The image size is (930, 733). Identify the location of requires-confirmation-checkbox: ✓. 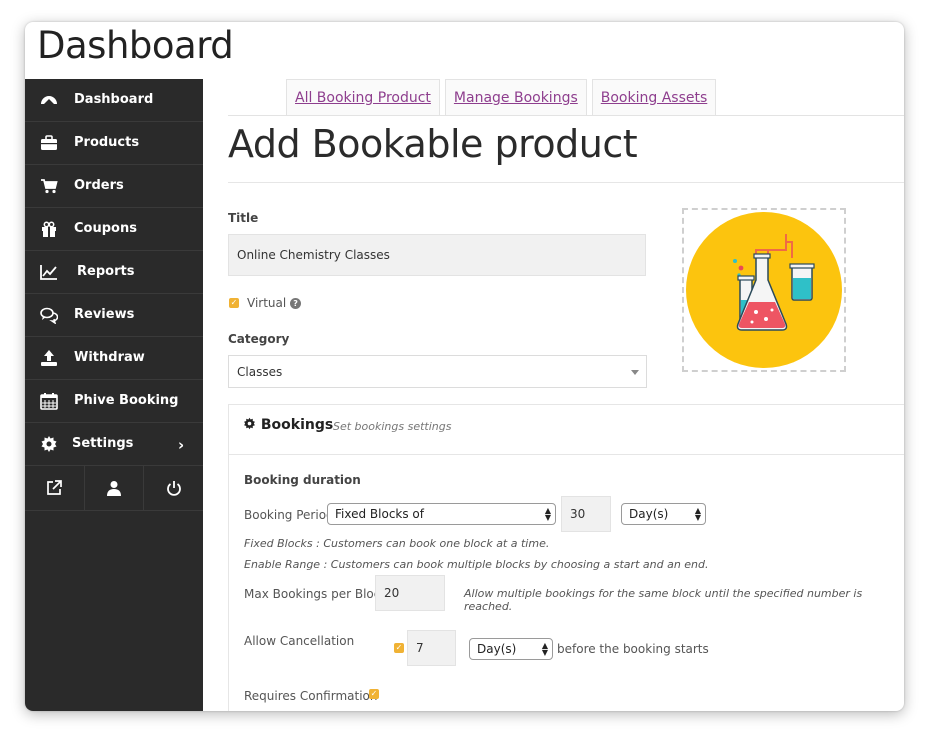
(374, 694).